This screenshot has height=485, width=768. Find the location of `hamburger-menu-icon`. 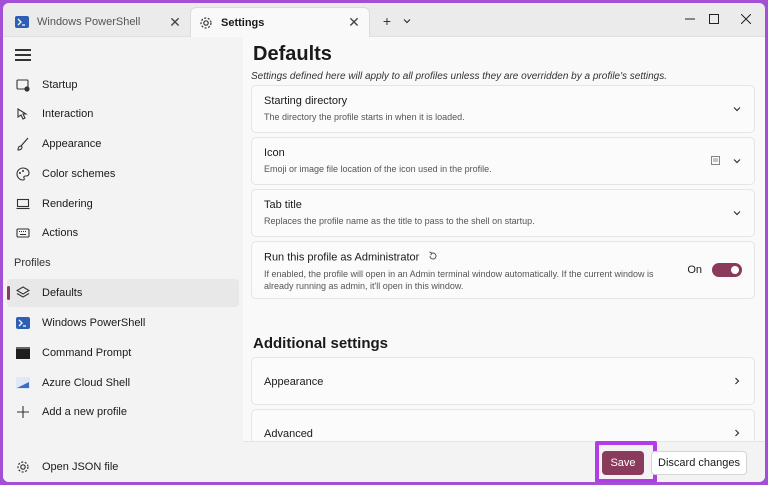

hamburger-menu-icon is located at coordinates (23, 55).